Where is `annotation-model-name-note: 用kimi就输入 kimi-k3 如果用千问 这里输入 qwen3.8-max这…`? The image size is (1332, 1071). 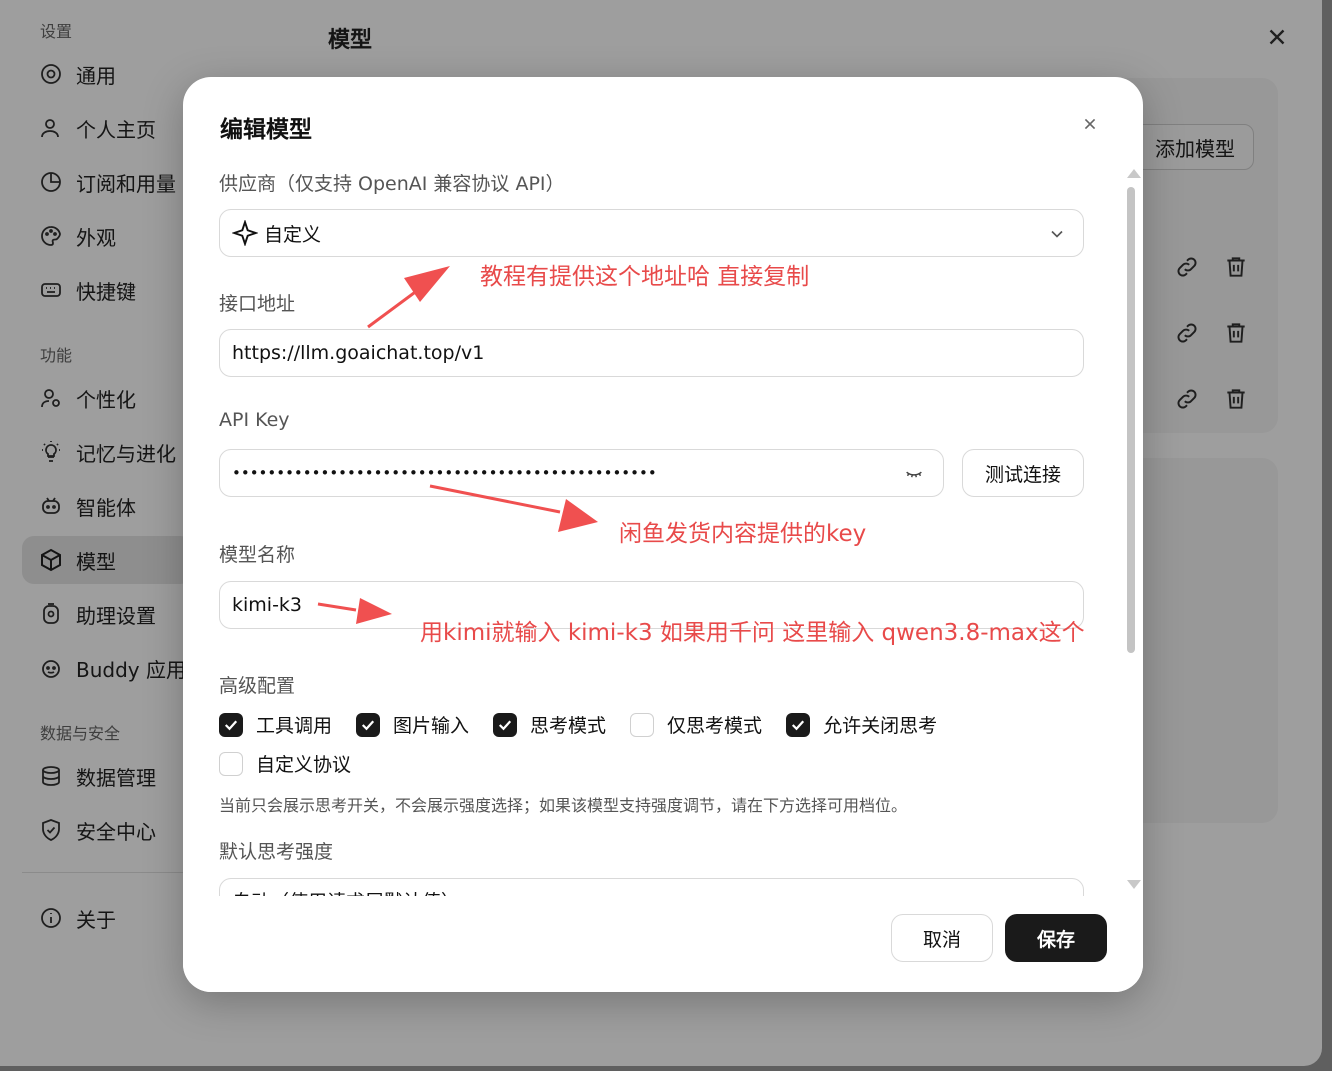
annotation-model-name-note: 用kimi就输入 kimi-k3 如果用千问 这里输入 qwen3.8-max这… is located at coordinates (752, 633).